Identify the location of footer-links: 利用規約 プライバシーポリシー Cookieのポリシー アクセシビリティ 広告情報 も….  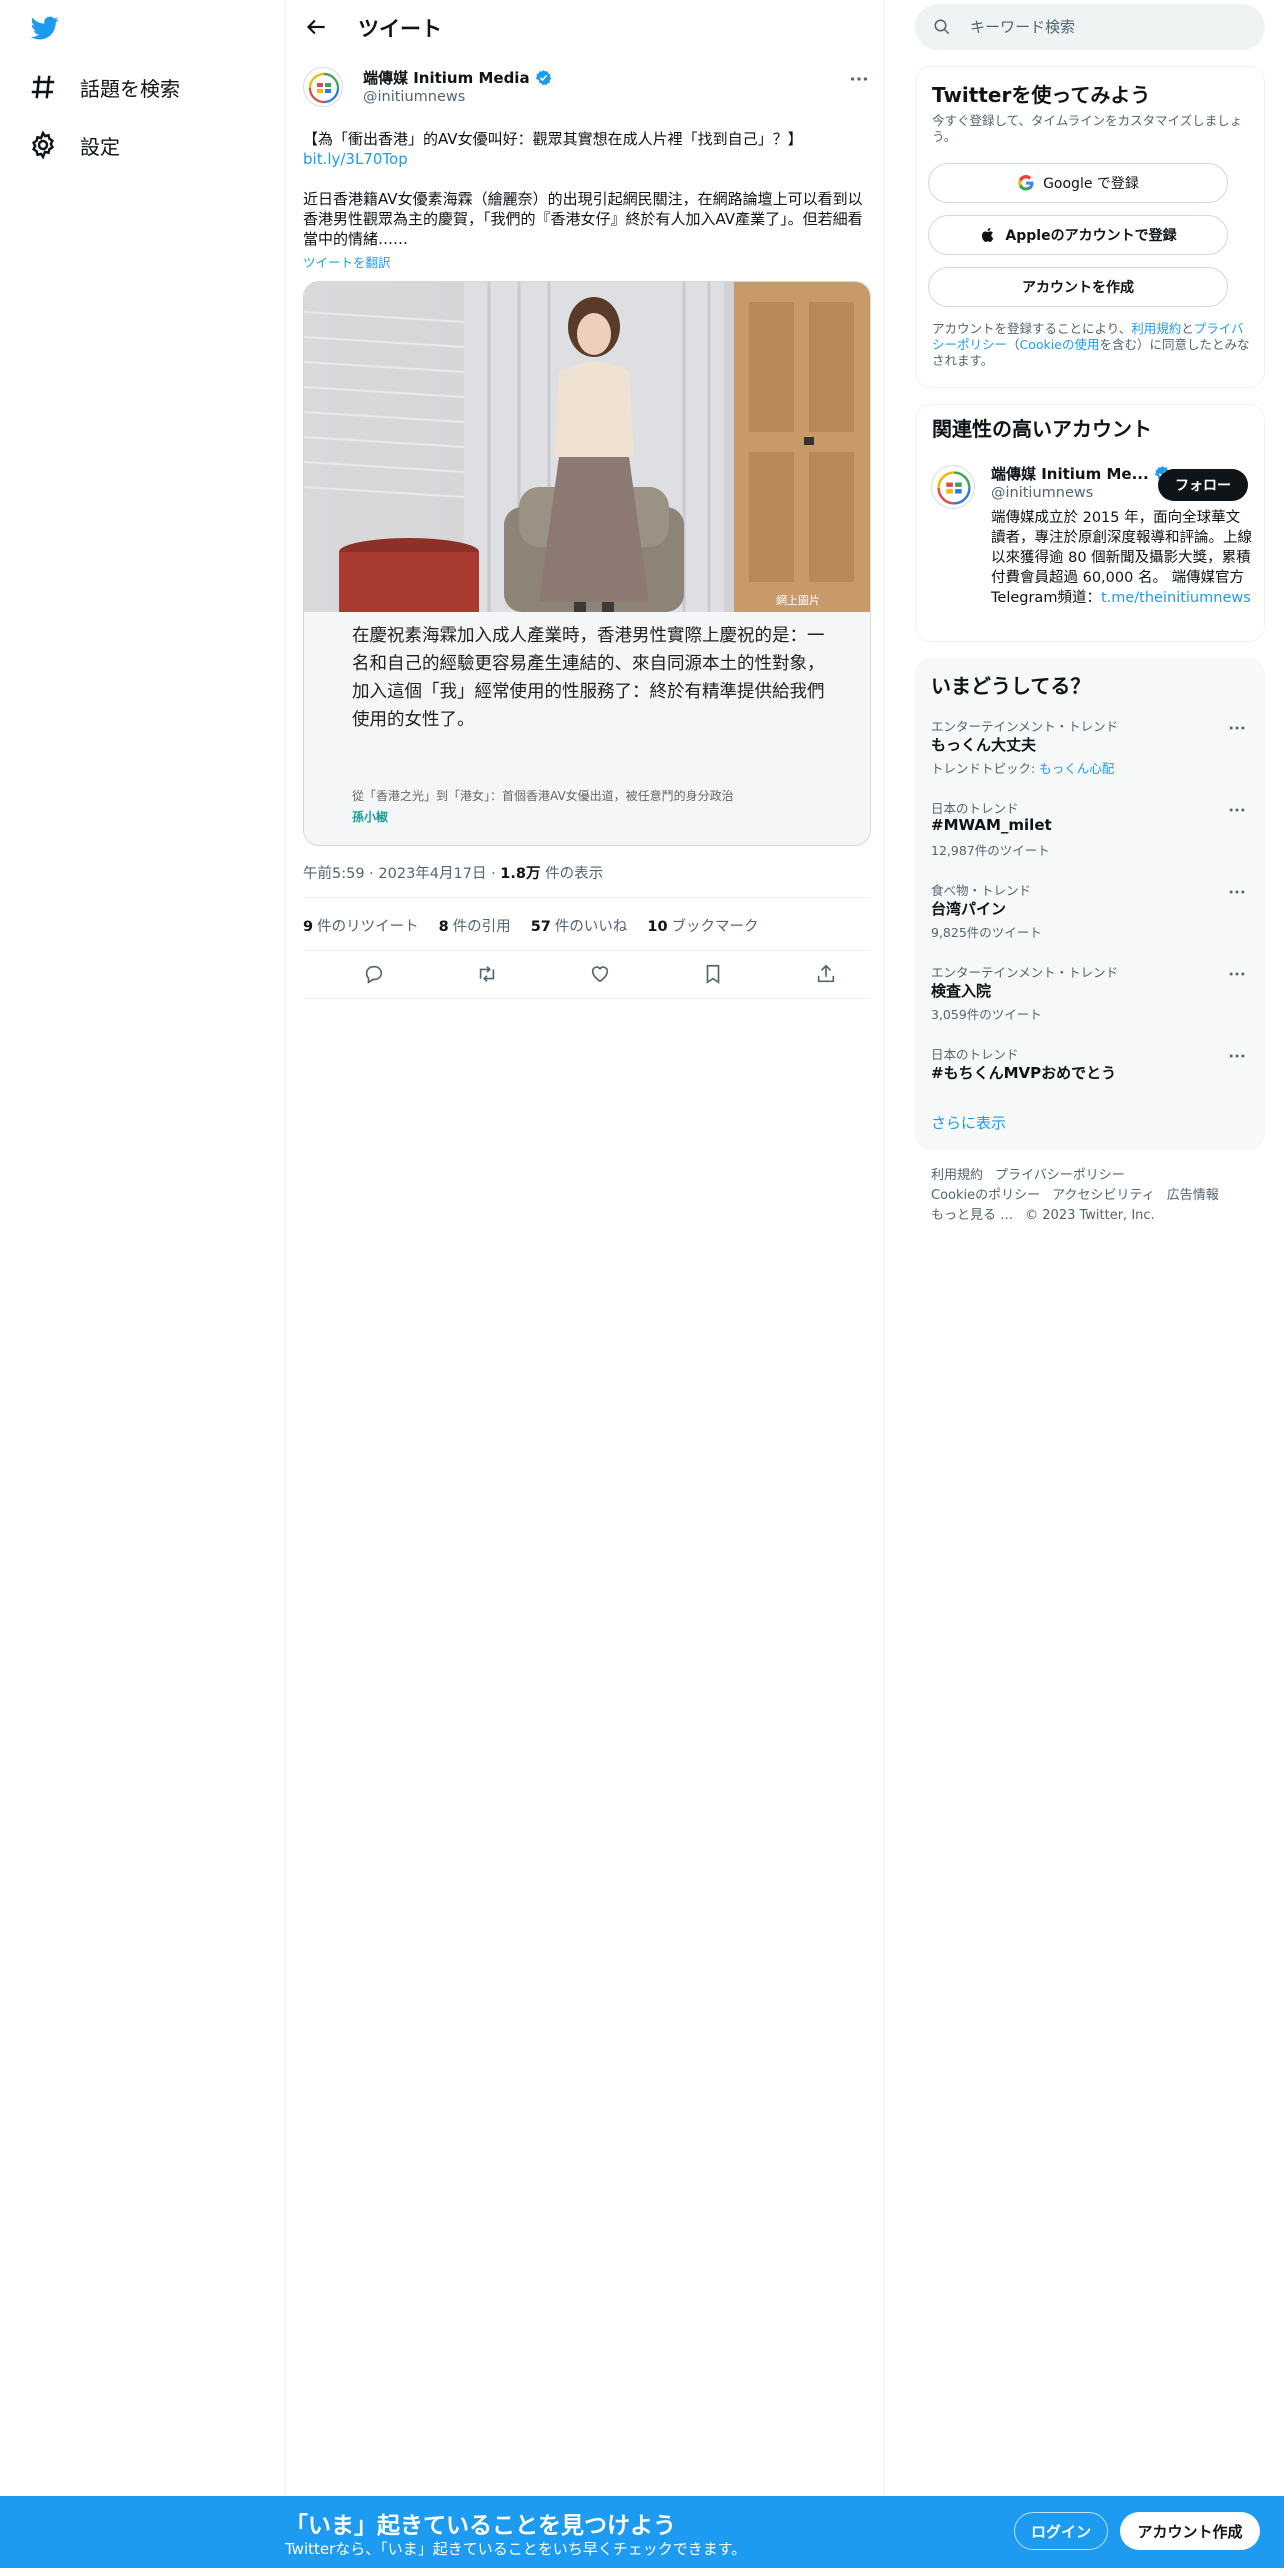
(1096, 1196).